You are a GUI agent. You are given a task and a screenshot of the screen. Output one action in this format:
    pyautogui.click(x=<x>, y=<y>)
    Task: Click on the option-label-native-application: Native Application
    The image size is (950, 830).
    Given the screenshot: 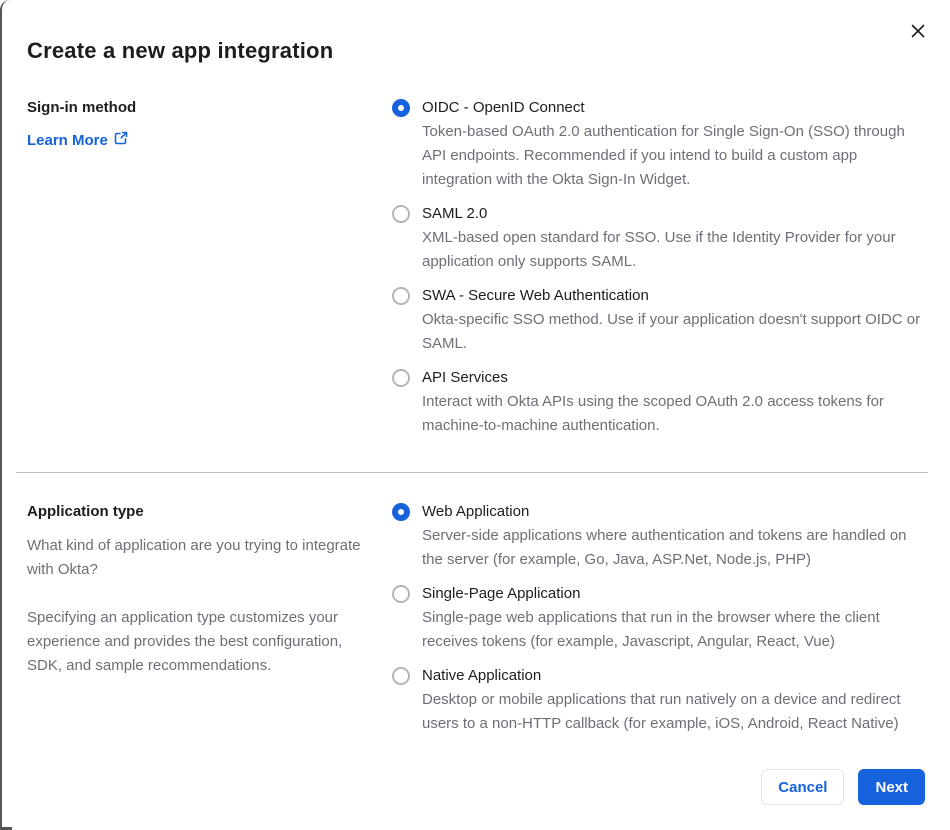 What is the action you would take?
    pyautogui.click(x=482, y=675)
    